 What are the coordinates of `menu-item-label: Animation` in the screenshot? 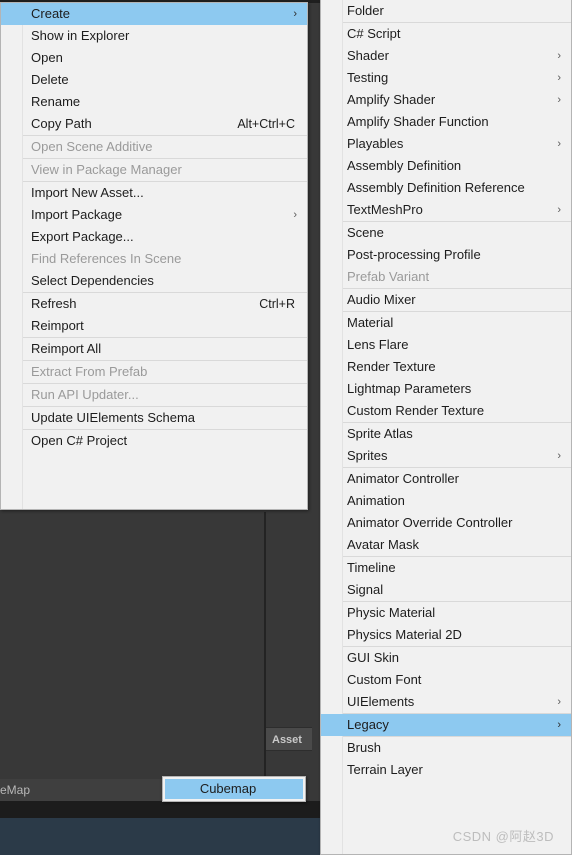 It's located at (376, 500).